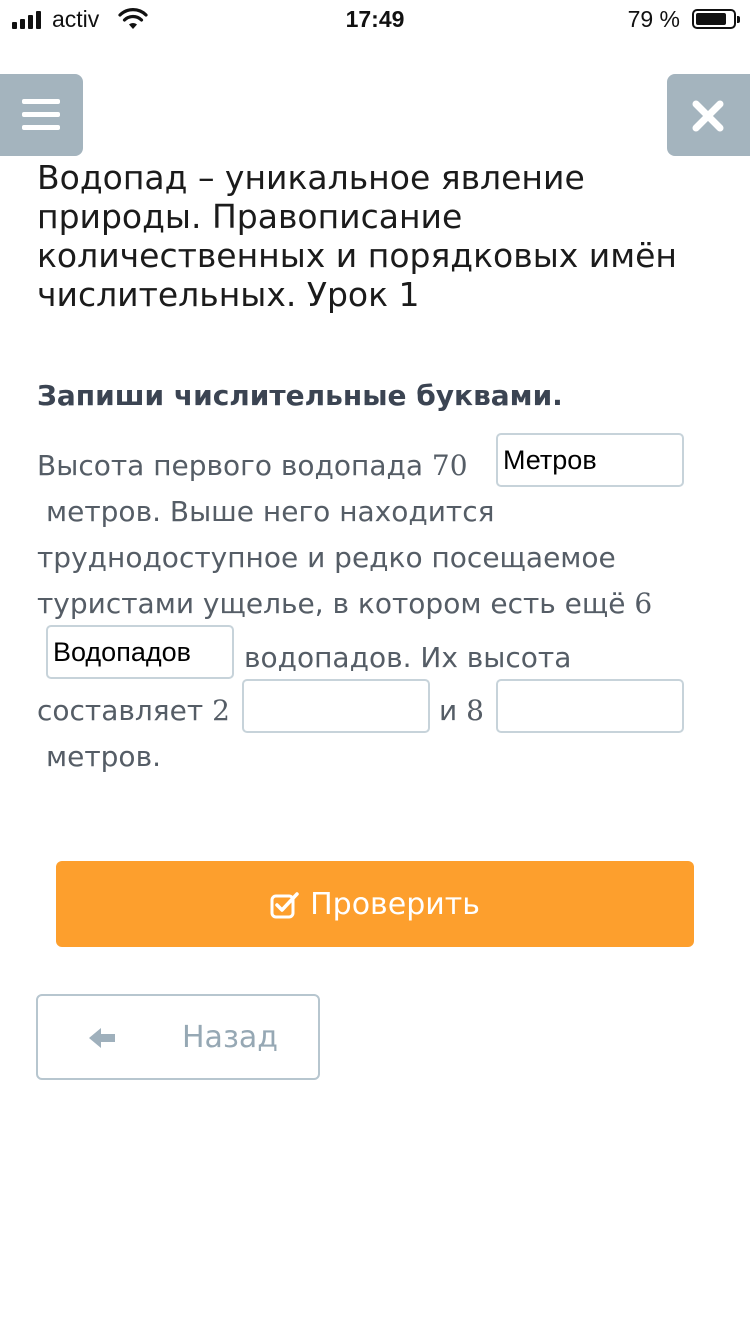  Describe the element at coordinates (120, 710) in the screenshot. I see `sentence-part: составляет` at that location.